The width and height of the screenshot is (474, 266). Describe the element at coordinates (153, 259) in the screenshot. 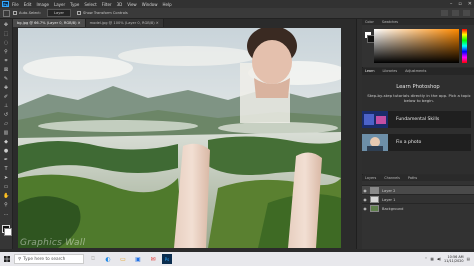

I see `mail-icon: ✉` at that location.